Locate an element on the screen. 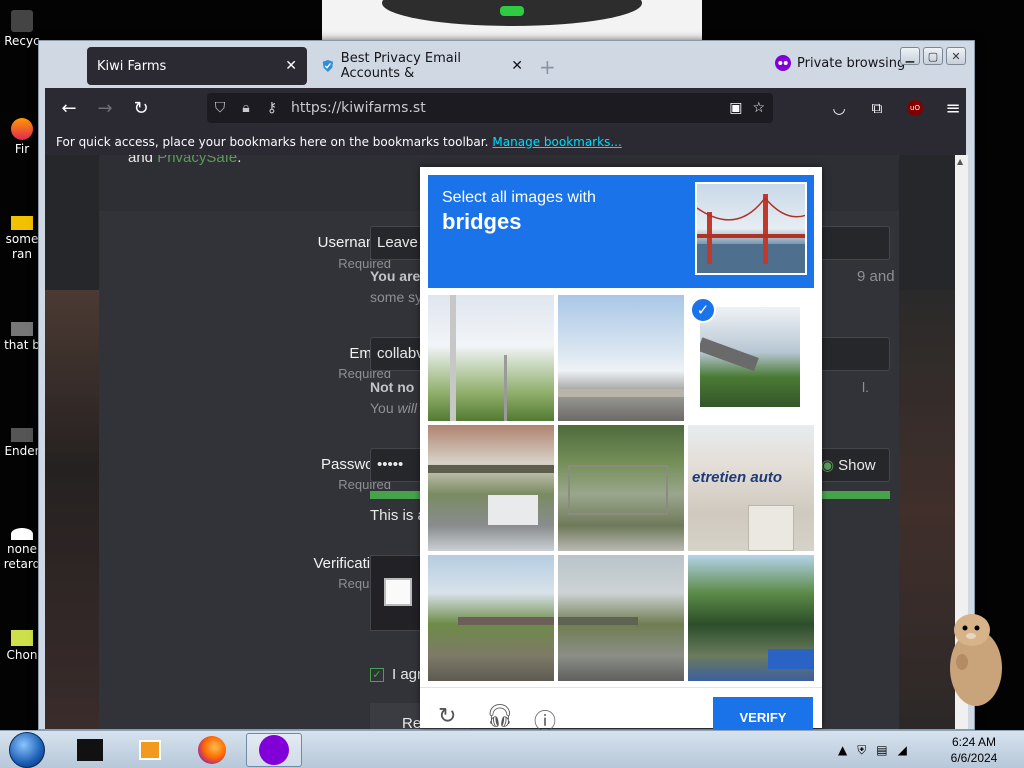  folder-icon is located at coordinates (22, 223).